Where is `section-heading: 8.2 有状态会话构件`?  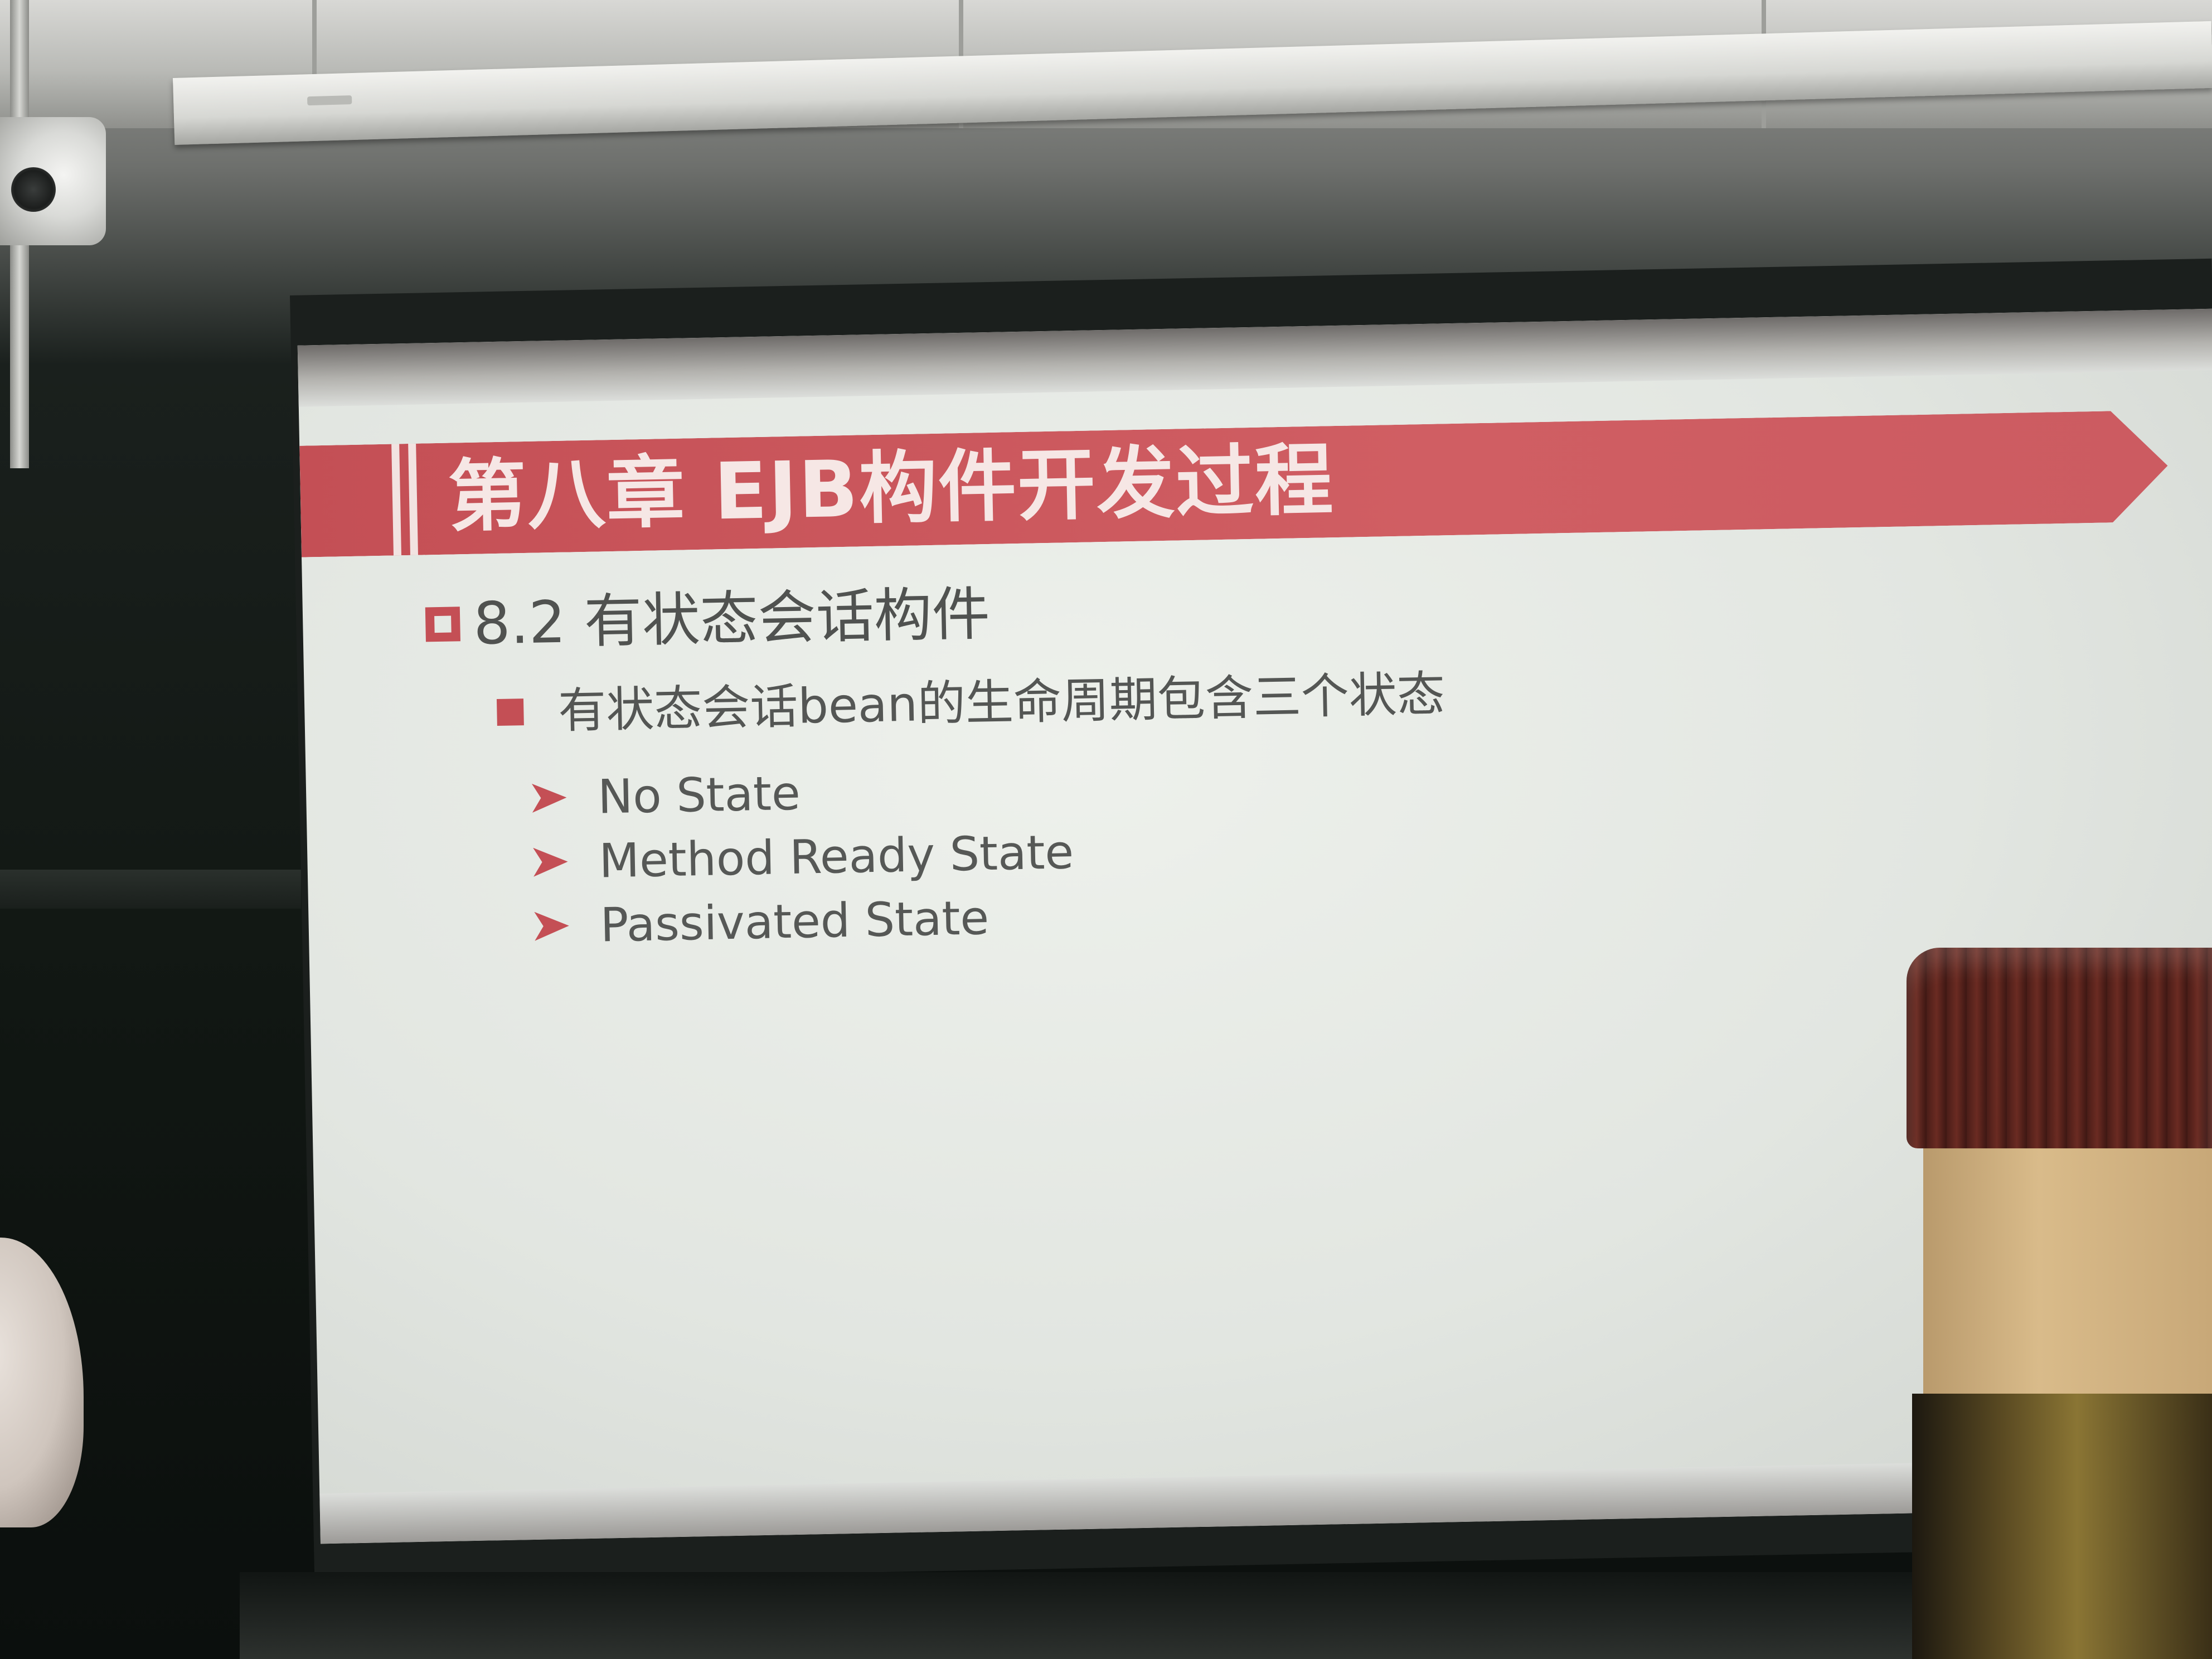
section-heading: 8.2 有状态会话构件 is located at coordinates (708, 619).